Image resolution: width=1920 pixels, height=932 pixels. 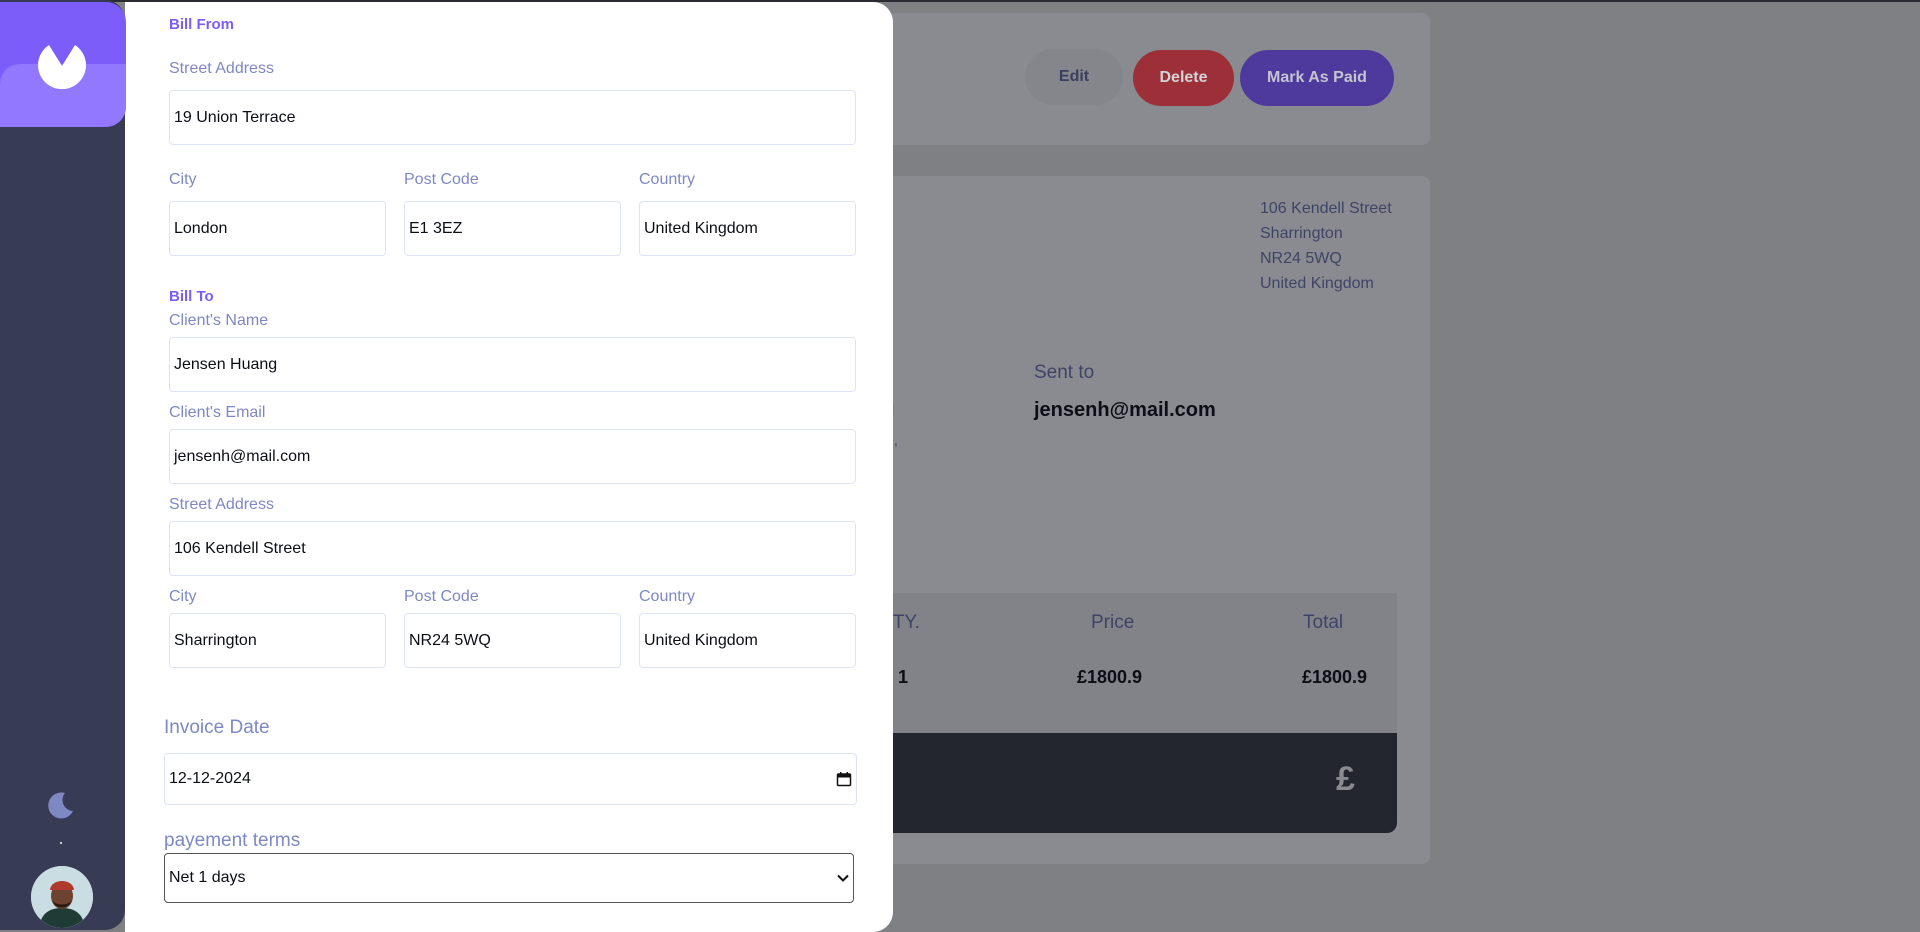 What do you see at coordinates (202, 24) in the screenshot?
I see `bill-from-title: Bill From` at bounding box center [202, 24].